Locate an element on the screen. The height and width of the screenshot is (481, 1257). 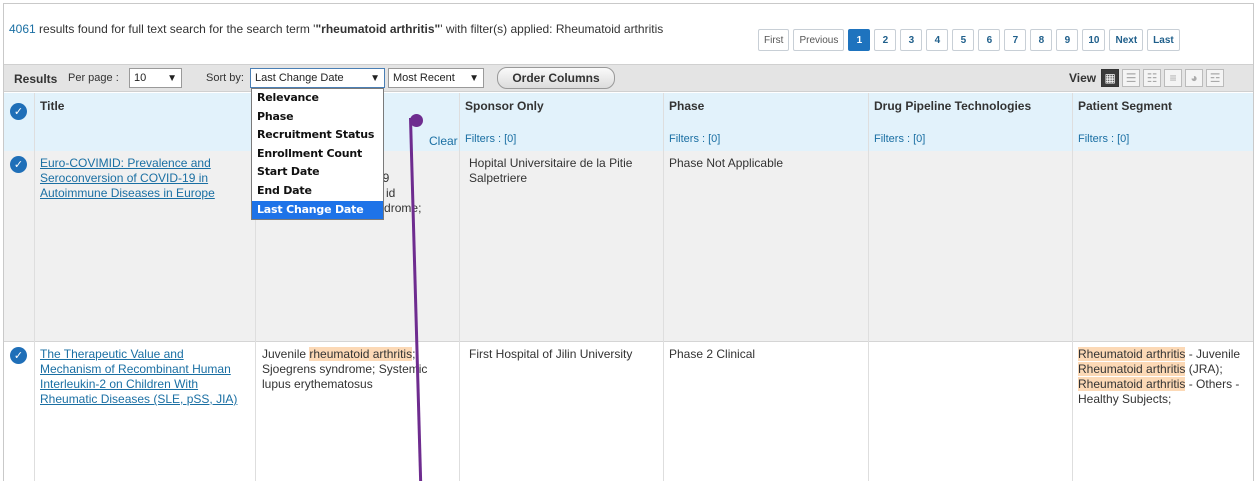
view-switcher: View ▦ ☰ ☷ ≡ ◕ ☲ is located at coordinates (1147, 78).